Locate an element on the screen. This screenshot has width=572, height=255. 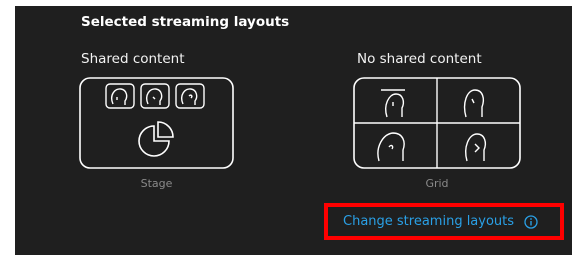
grid-layout-icon is located at coordinates (437, 123).